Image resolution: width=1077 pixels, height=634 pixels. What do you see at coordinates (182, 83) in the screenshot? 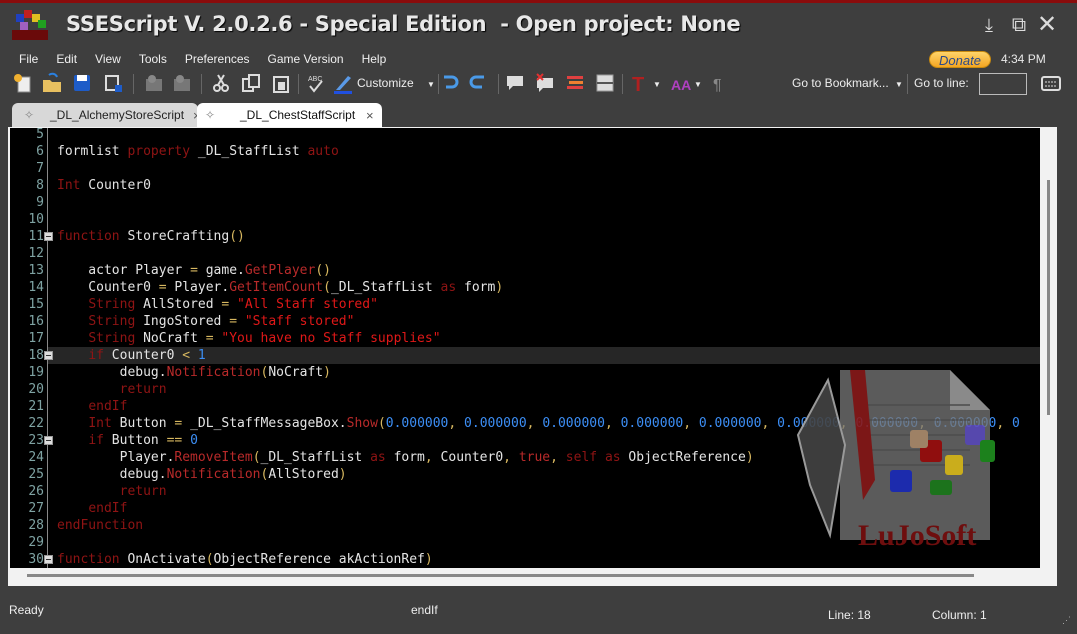
I see `project-save-icon` at bounding box center [182, 83].